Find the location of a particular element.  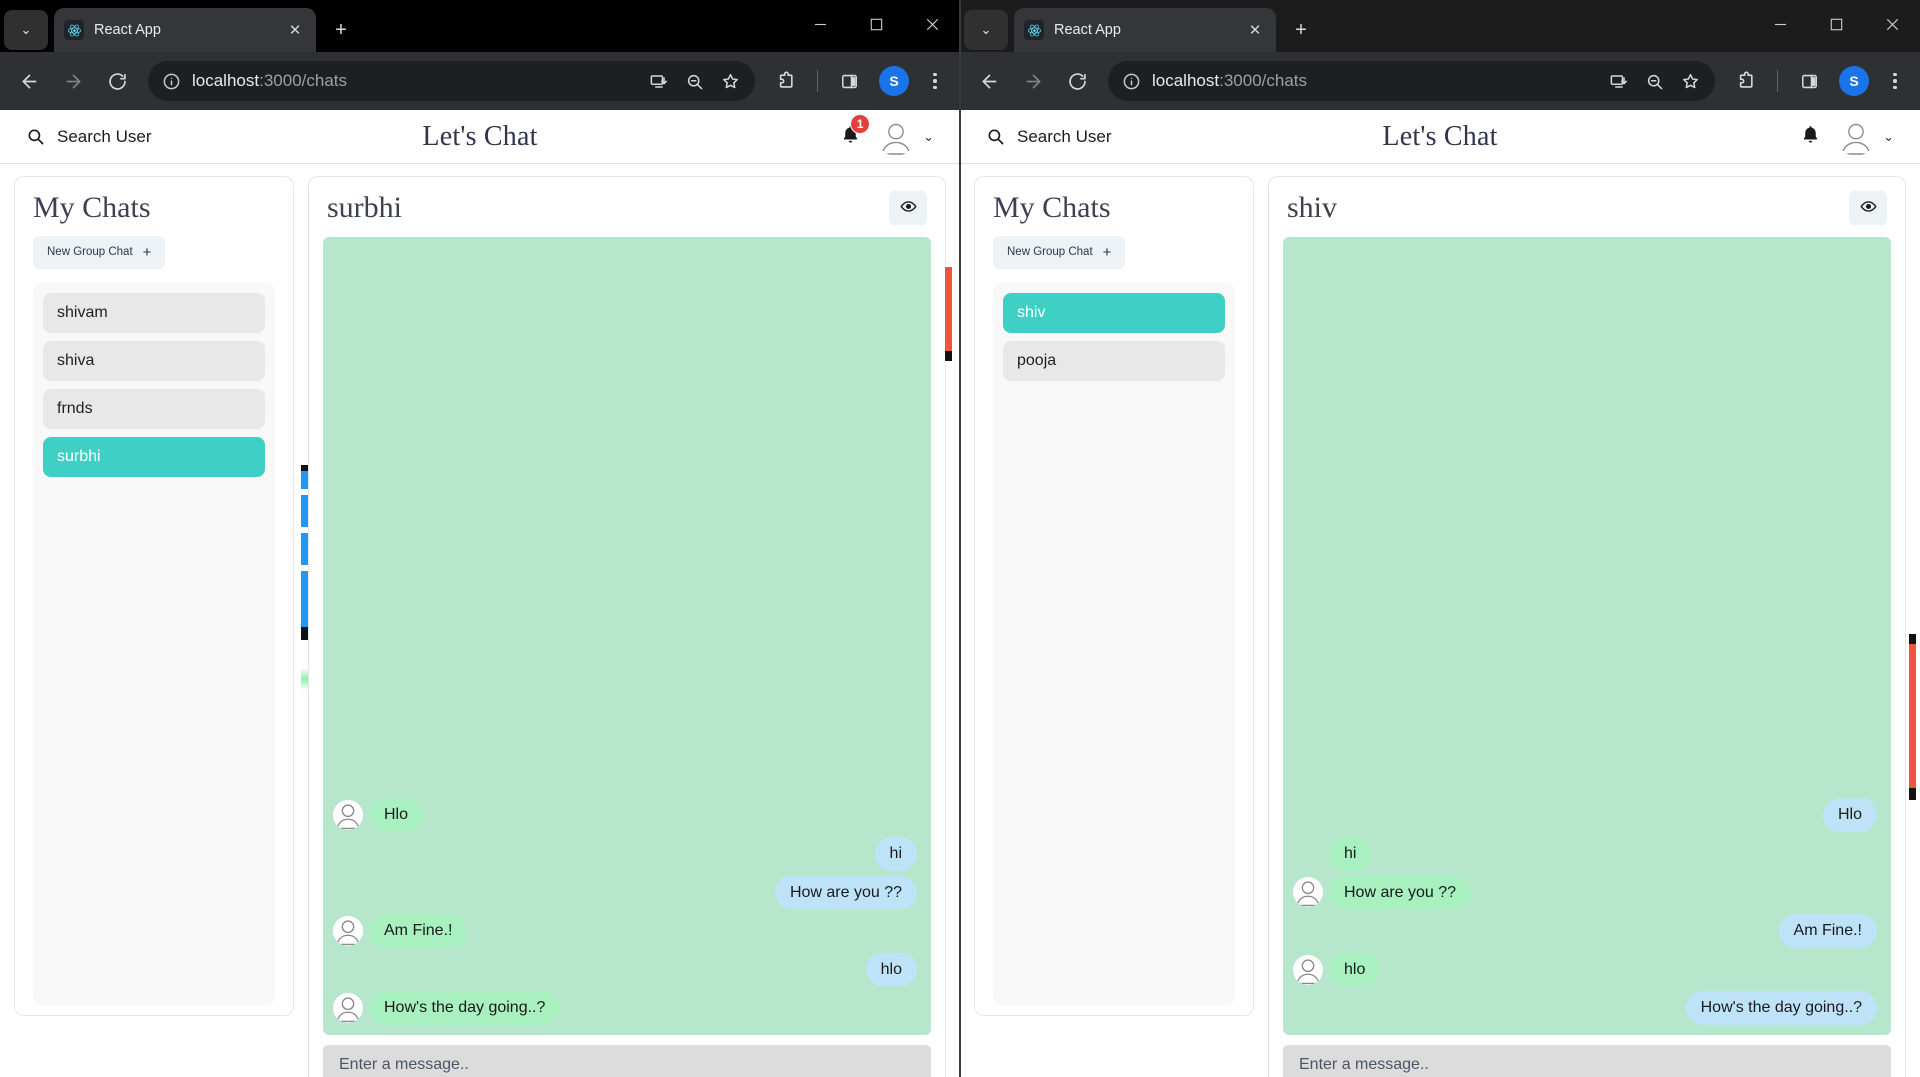

window-divider is located at coordinates (960, 538).